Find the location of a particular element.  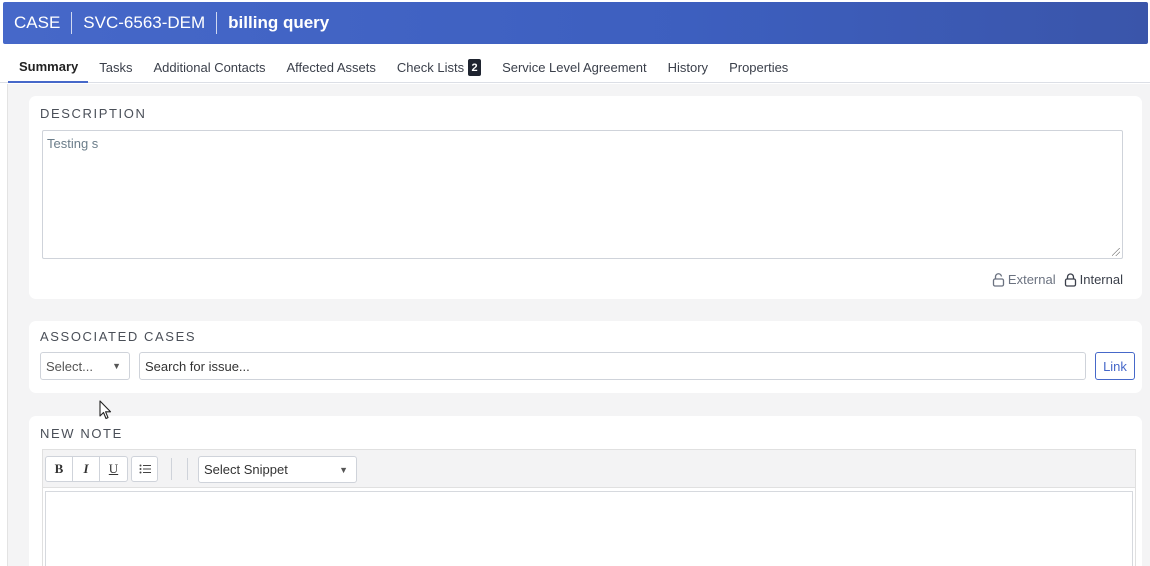

tab-label: Summary is located at coordinates (49, 66).